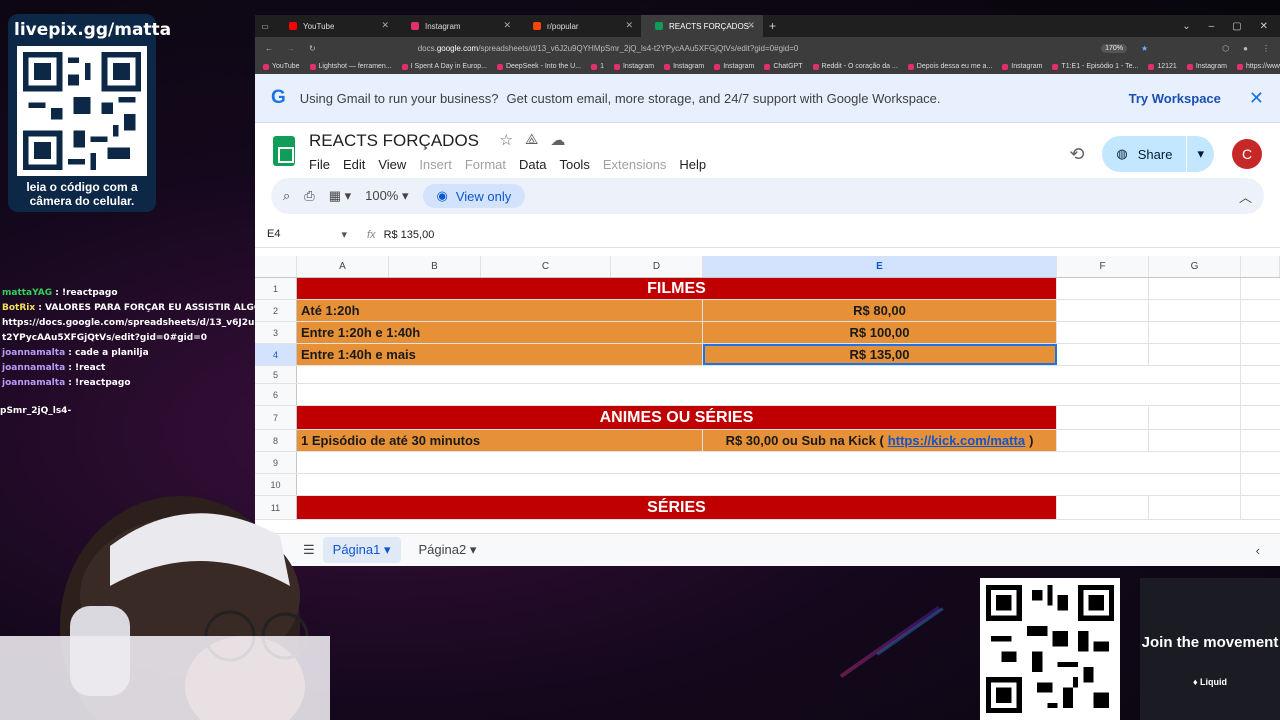  Describe the element at coordinates (474, 196) in the screenshot. I see `view-only-button: ◉ View only` at that location.